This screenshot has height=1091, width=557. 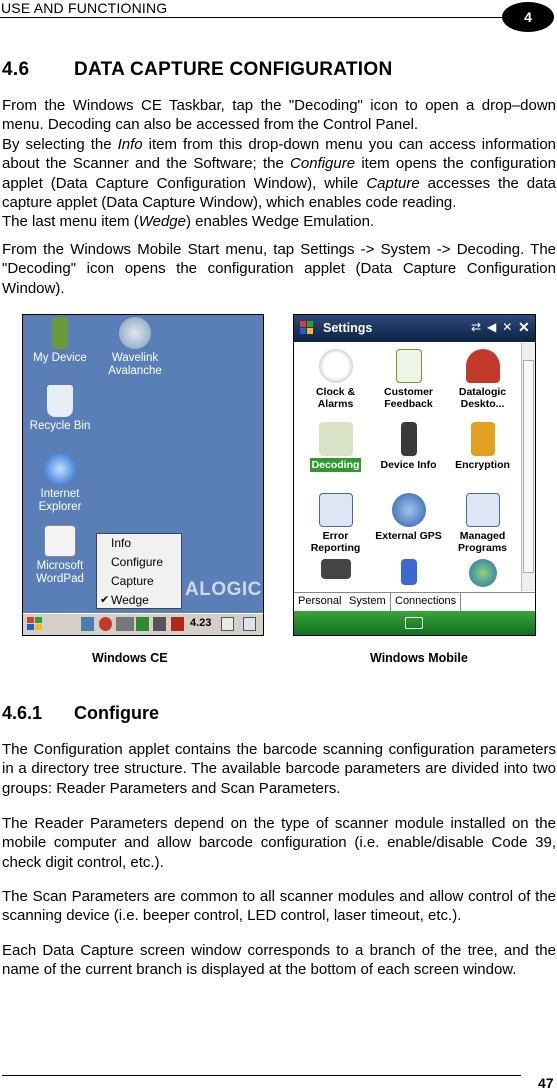 I want to click on clock-icon, so click(x=335, y=366).